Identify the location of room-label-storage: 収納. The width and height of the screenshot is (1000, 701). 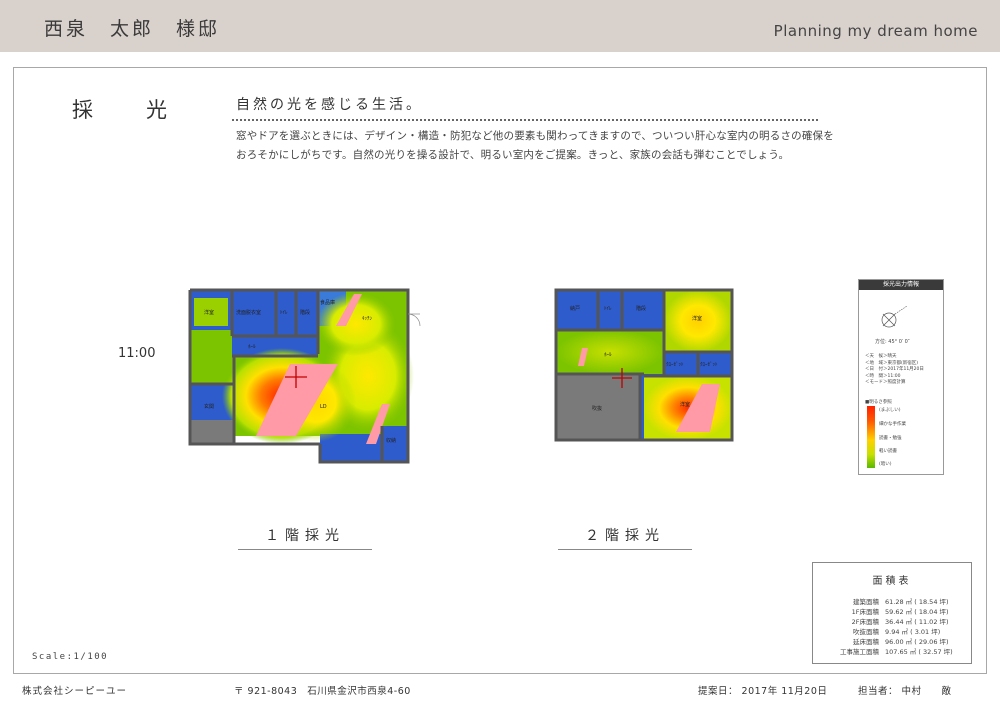
(391, 440).